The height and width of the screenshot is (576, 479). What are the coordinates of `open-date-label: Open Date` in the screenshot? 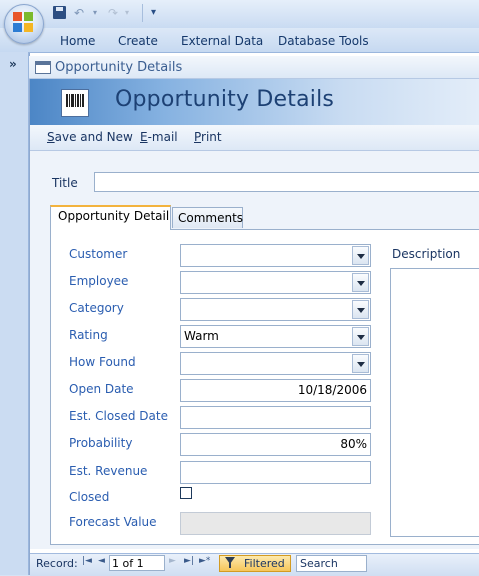 It's located at (101, 389).